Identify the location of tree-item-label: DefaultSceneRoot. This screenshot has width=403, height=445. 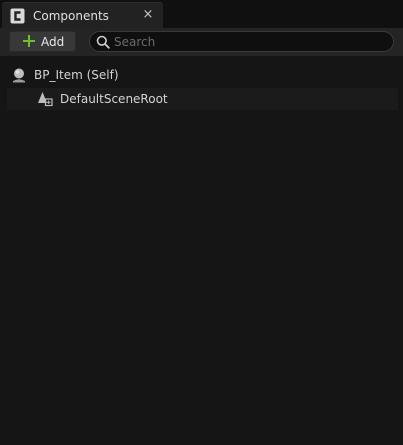
(114, 99).